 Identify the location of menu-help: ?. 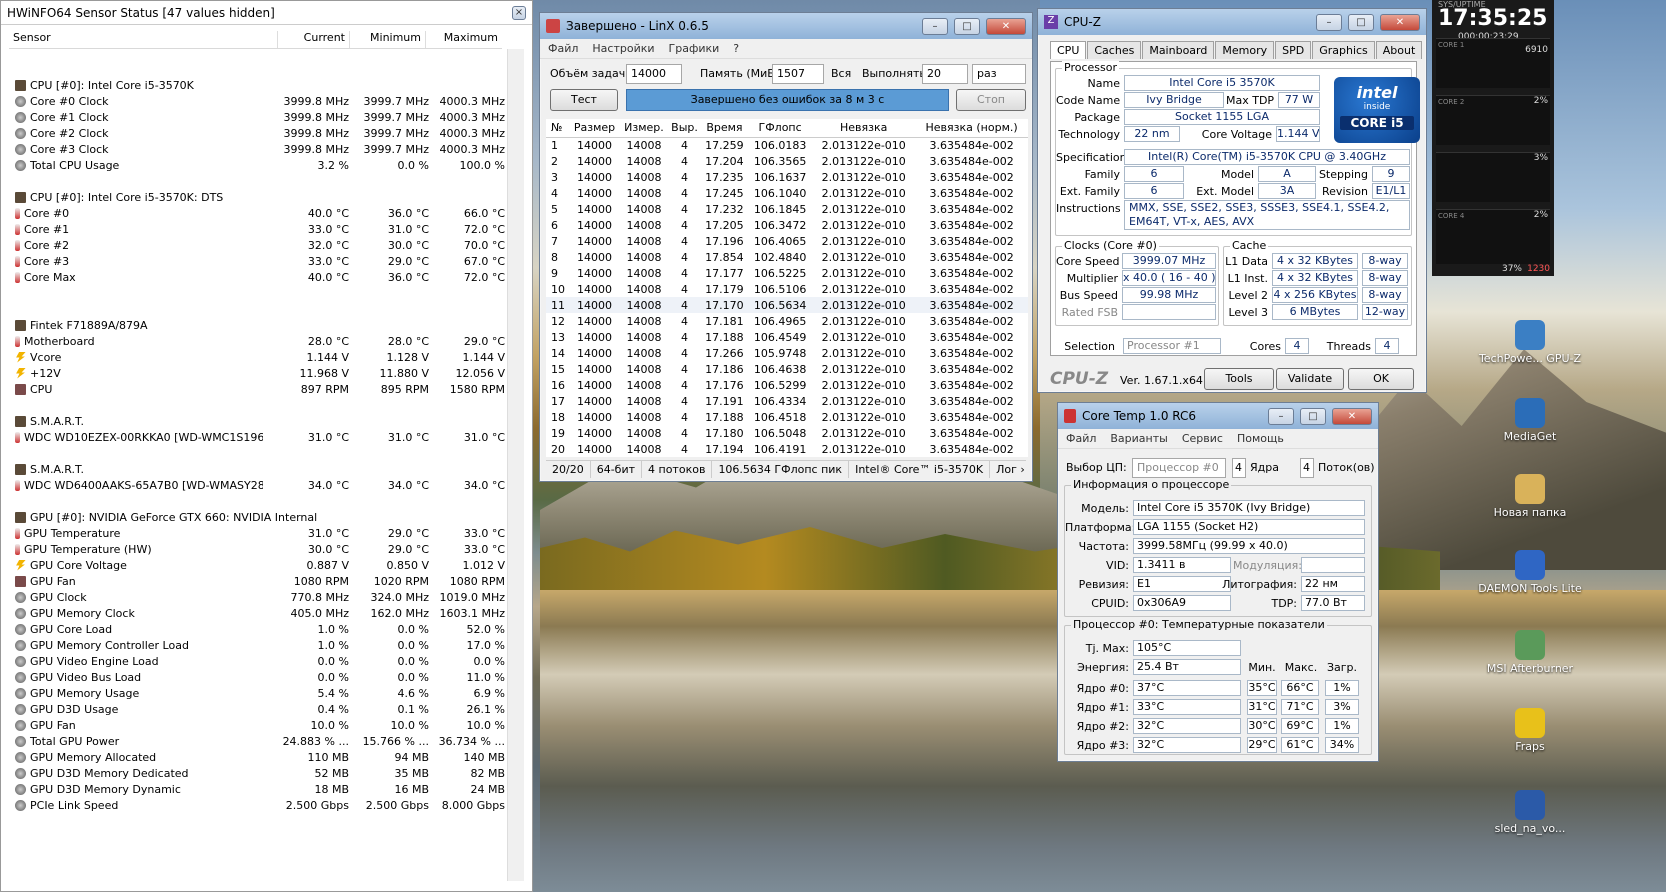
(736, 48).